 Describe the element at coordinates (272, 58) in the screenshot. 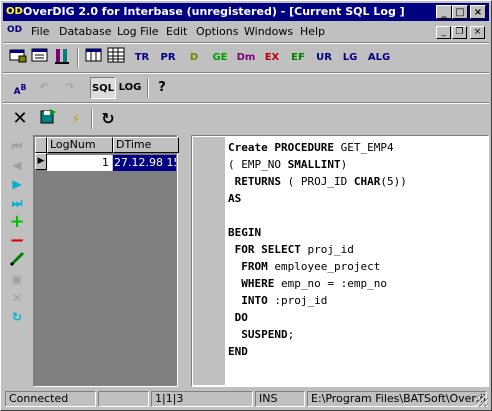

I see `ex-icon: EX` at that location.